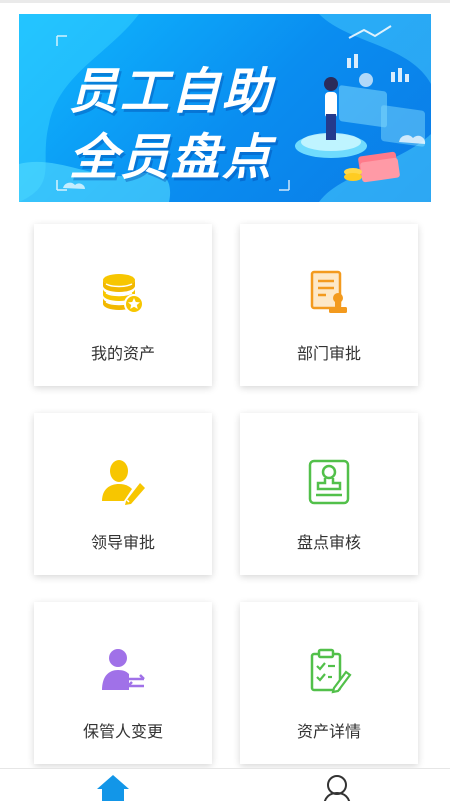 This screenshot has width=450, height=801. Describe the element at coordinates (122, 353) in the screenshot. I see `menu-card-label: 我的资产` at that location.